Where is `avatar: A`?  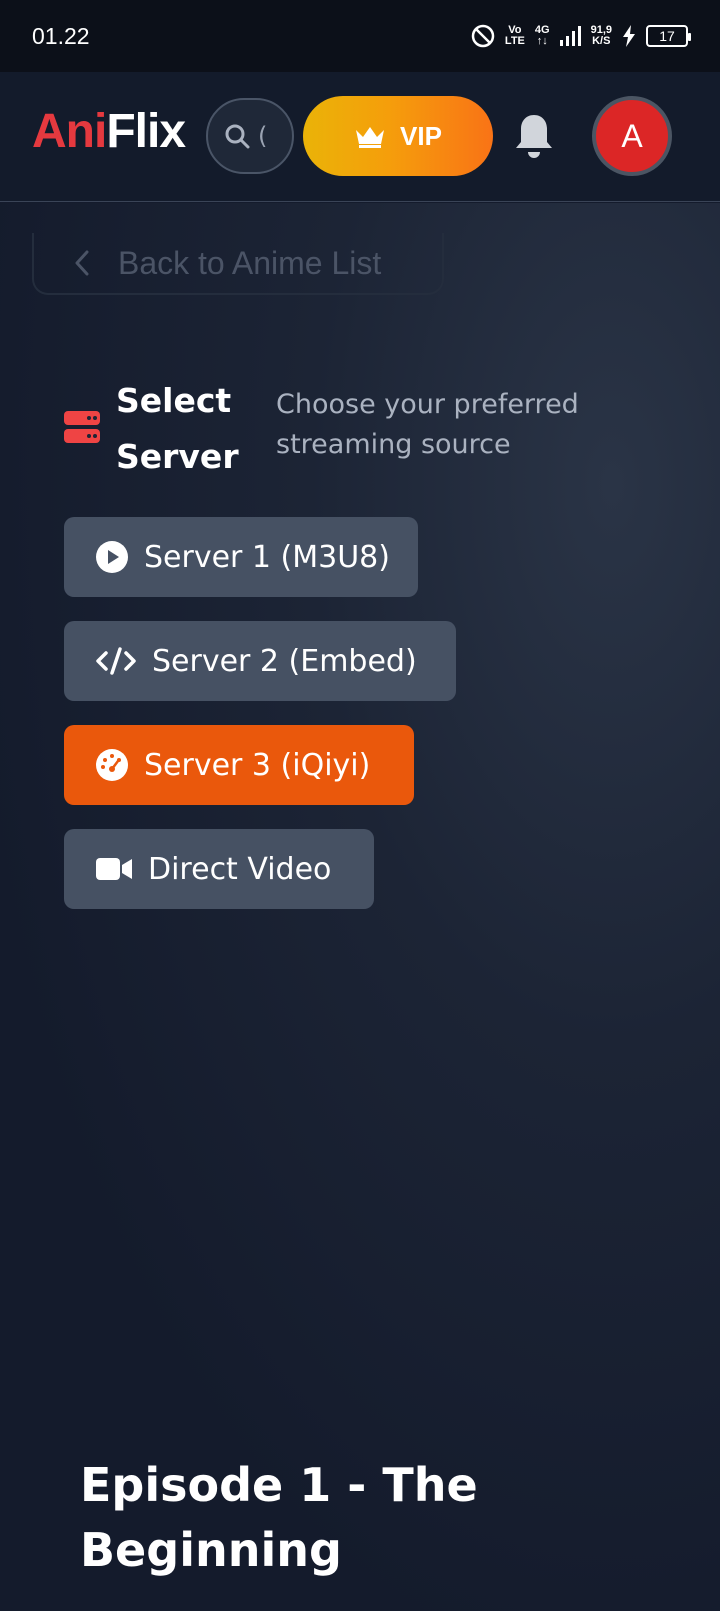
avatar: A is located at coordinates (632, 136).